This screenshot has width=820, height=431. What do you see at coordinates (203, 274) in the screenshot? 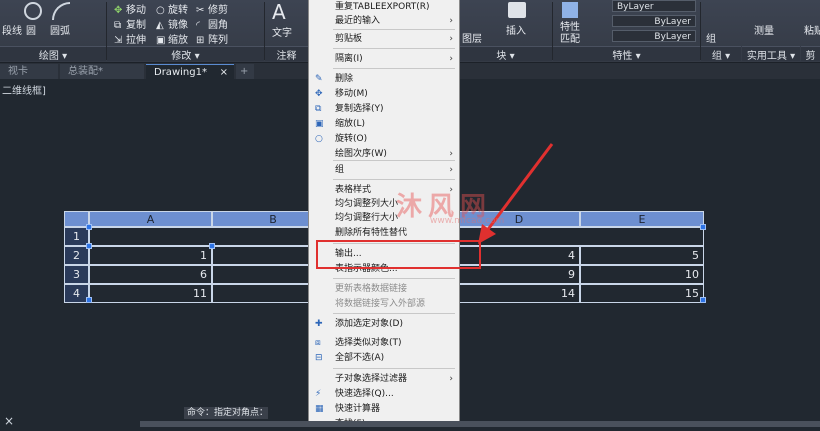
I see `cell-value: 6` at bounding box center [203, 274].